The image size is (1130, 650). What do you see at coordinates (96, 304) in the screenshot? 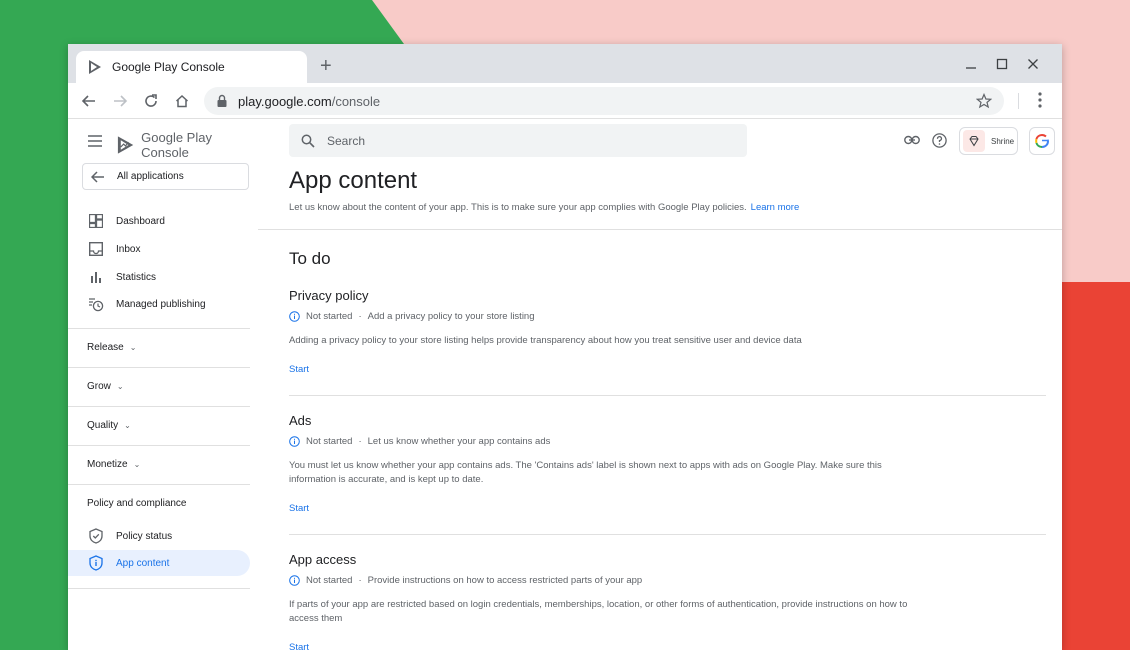
I see `schedule-icon` at bounding box center [96, 304].